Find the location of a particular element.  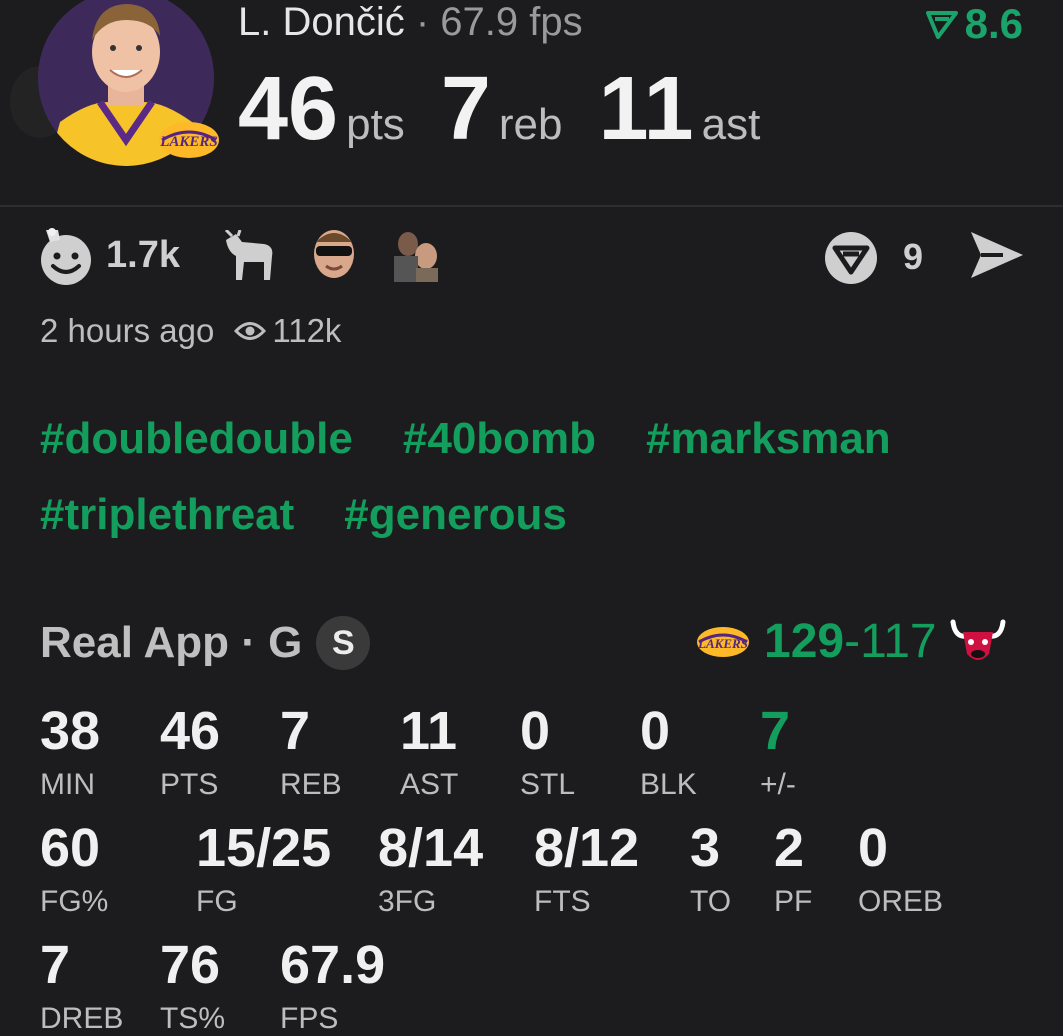

stat-min: 38 MIN is located at coordinates (70, 753).